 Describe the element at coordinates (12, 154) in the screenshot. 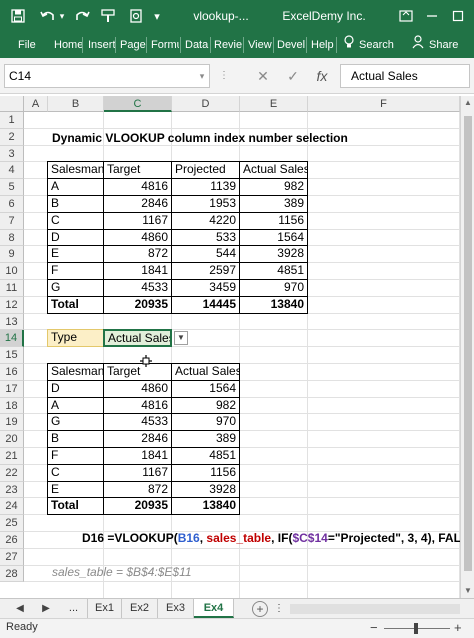

I see `row-header-3: 3` at that location.